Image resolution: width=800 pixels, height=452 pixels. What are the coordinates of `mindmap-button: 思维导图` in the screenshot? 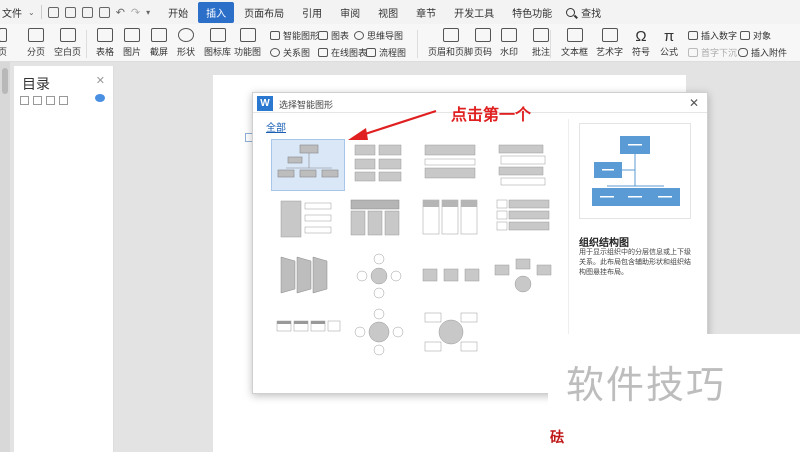 It's located at (378, 35).